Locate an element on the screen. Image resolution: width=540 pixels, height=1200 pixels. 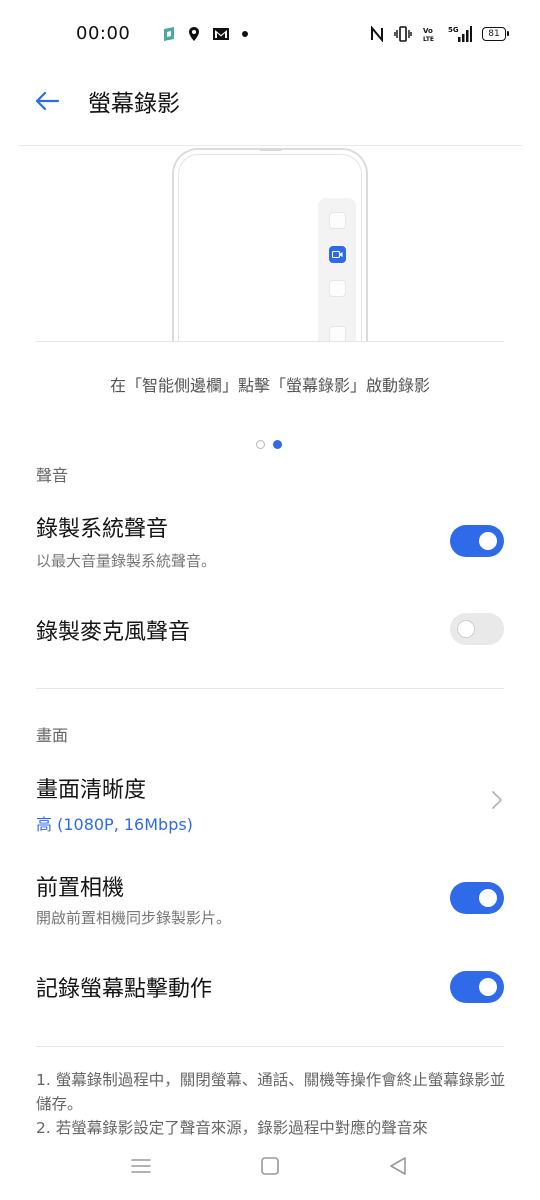
page-title: 螢幕錄影 is located at coordinates (134, 104).